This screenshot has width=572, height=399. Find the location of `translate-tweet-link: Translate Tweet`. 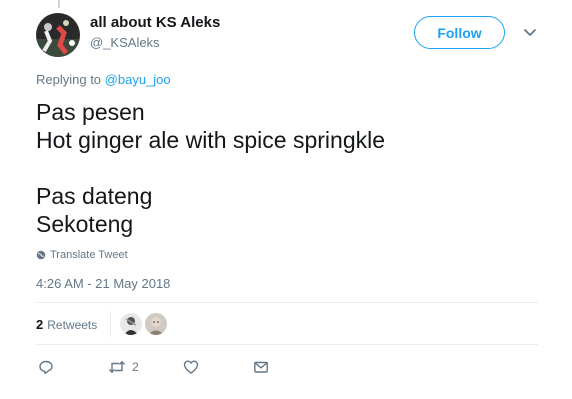

translate-tweet-link: Translate Tweet is located at coordinates (82, 255).